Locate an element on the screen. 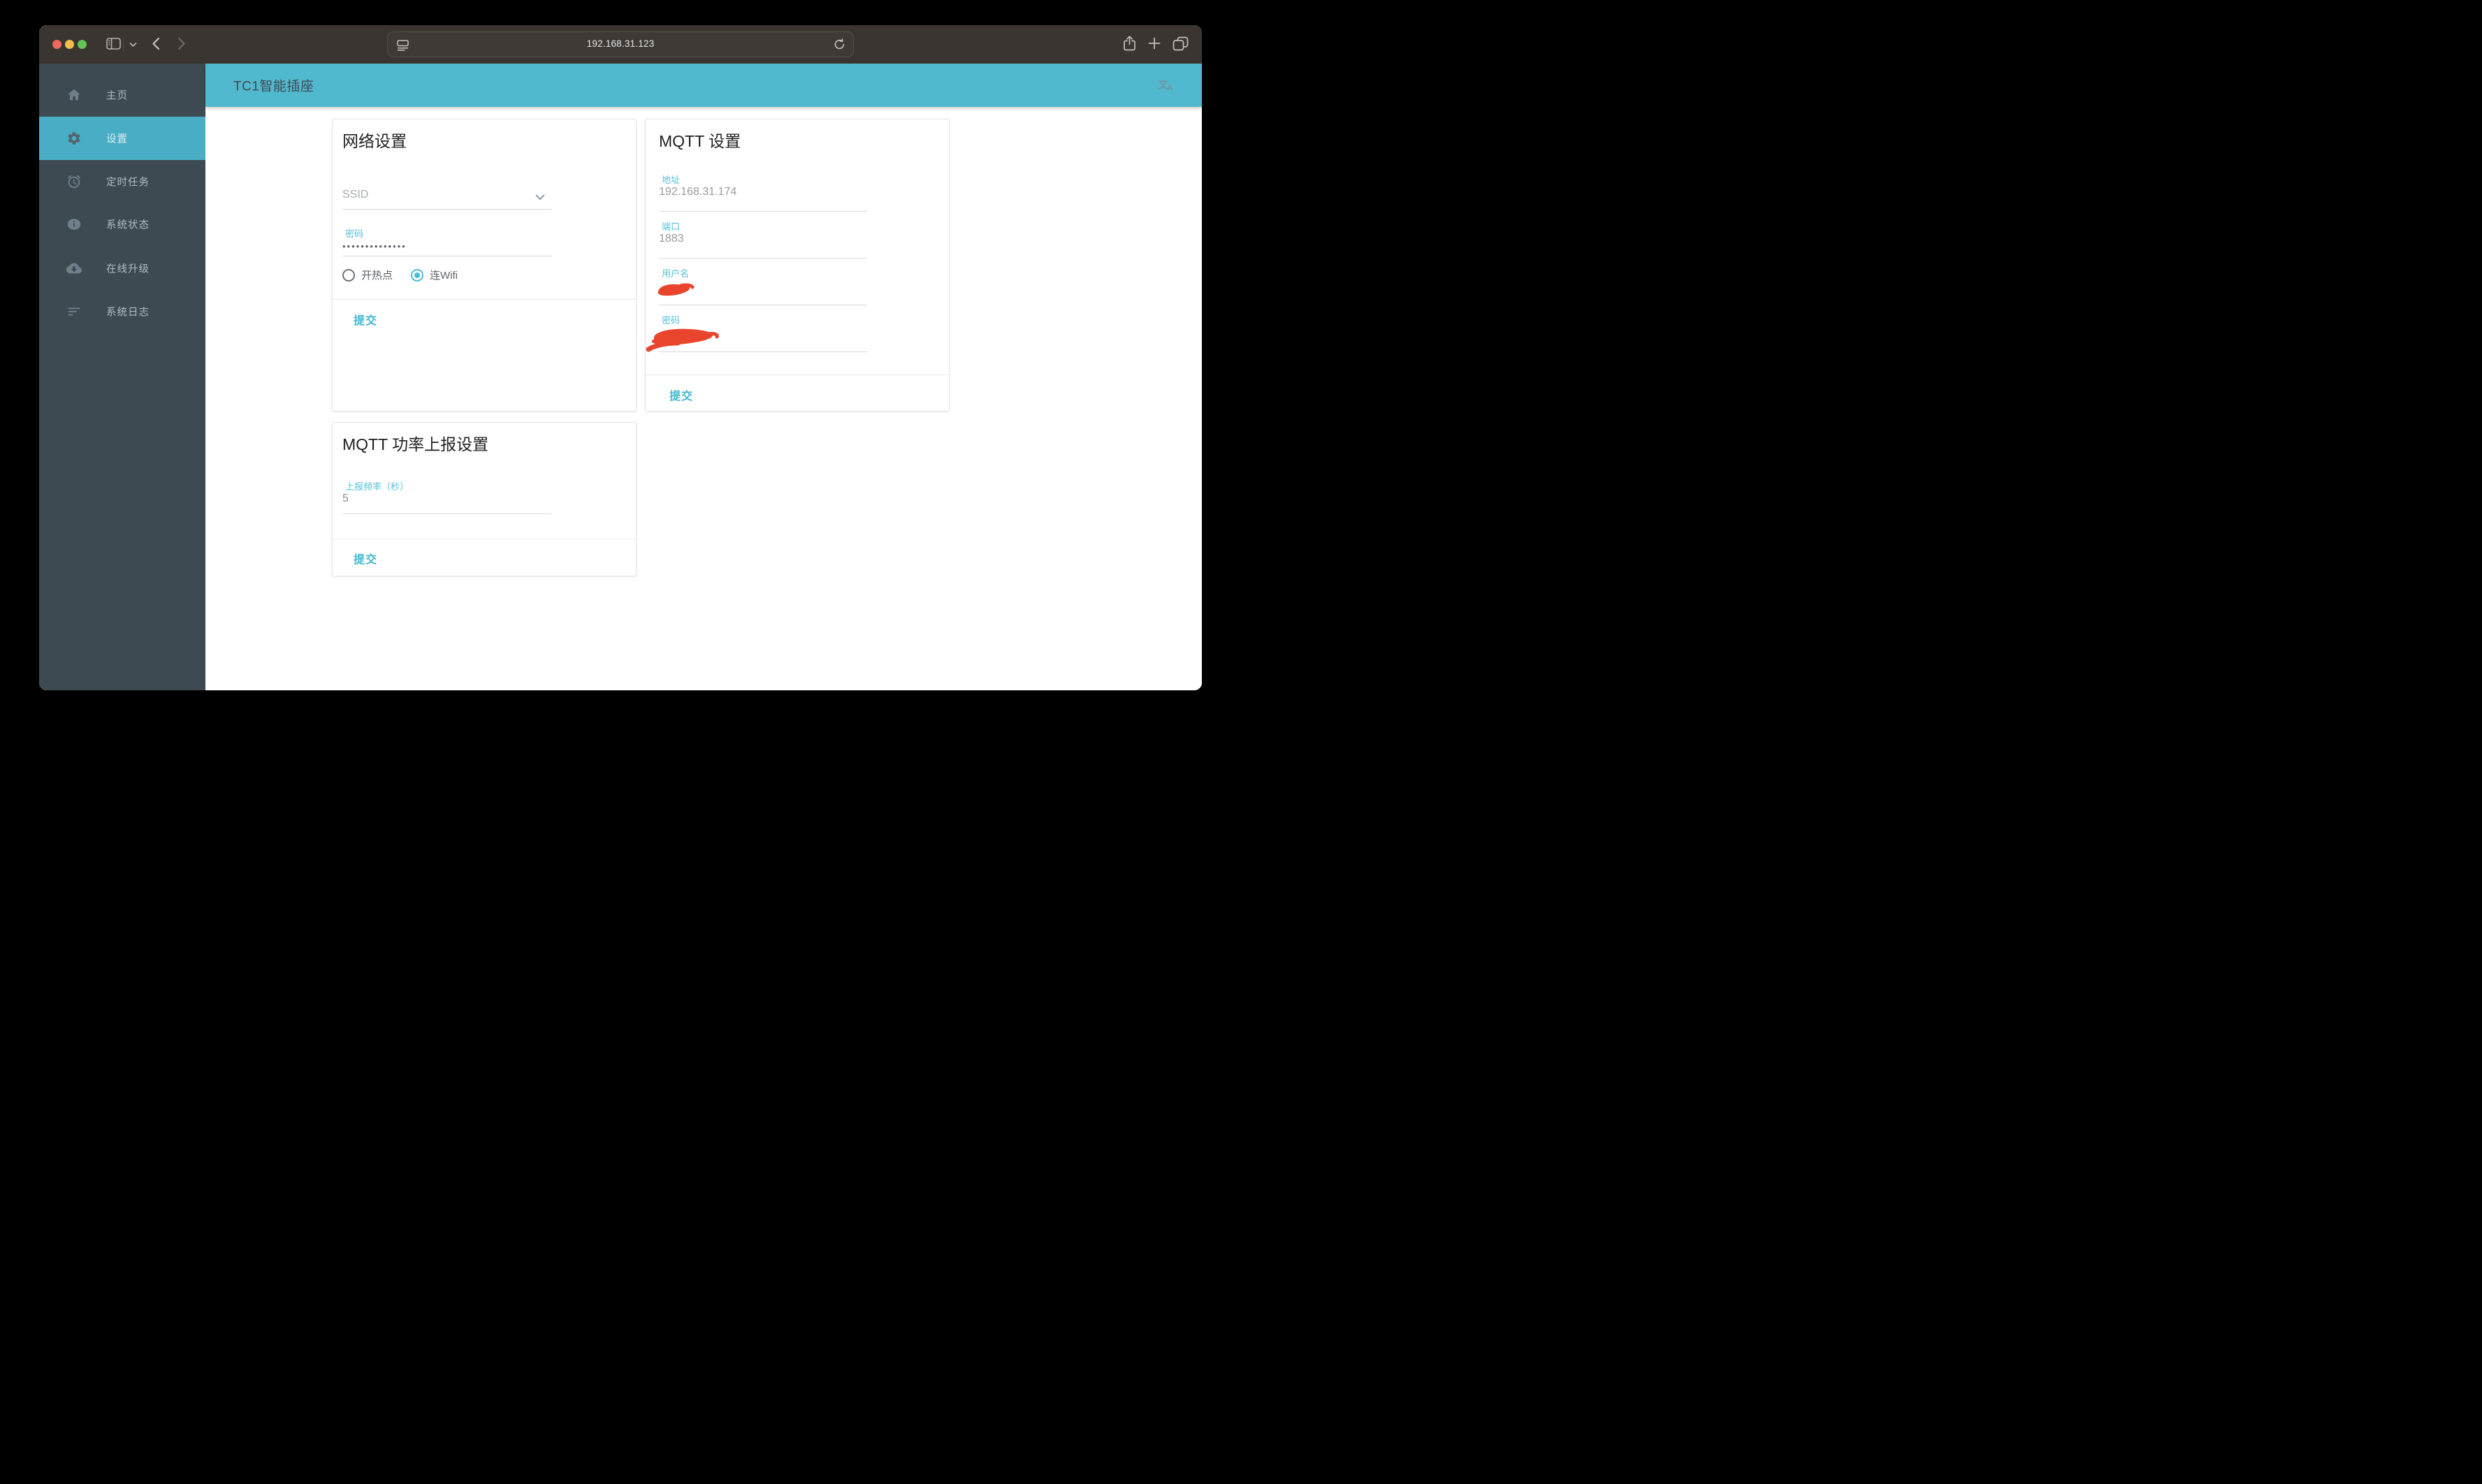  card-title: MQTT 功率上报设置 is located at coordinates (415, 444).